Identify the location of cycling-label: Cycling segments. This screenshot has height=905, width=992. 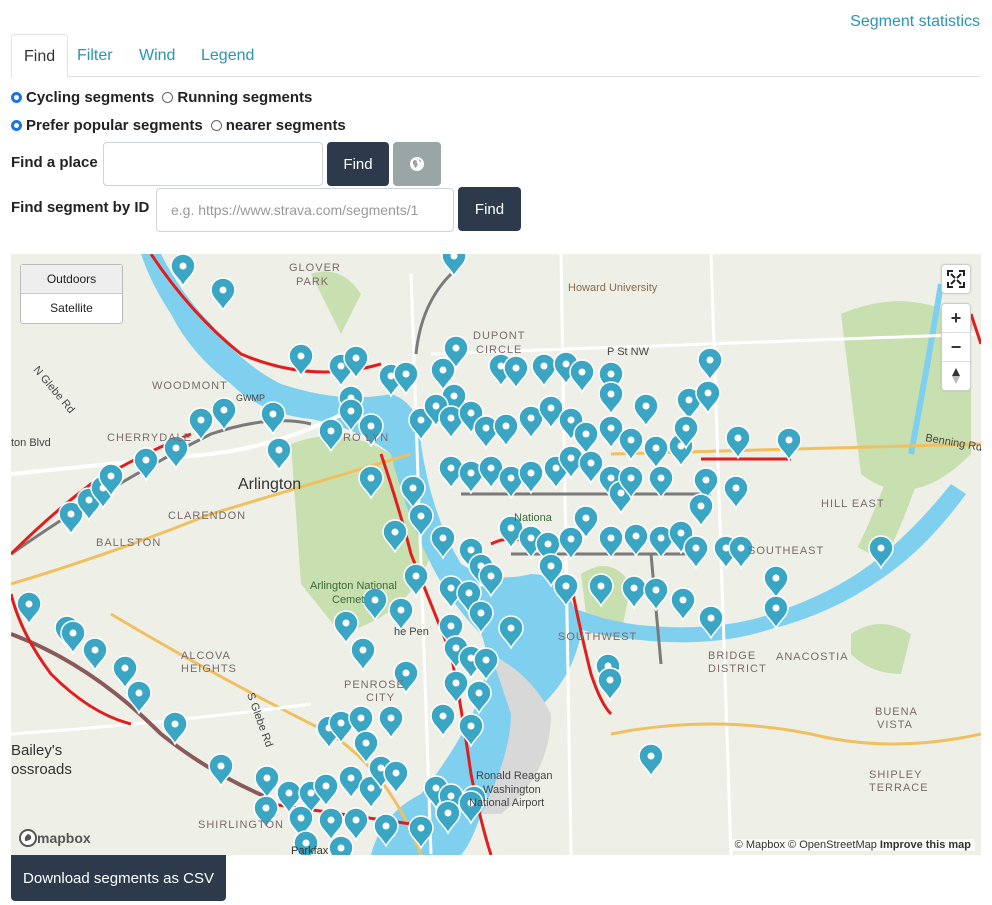
(90, 97).